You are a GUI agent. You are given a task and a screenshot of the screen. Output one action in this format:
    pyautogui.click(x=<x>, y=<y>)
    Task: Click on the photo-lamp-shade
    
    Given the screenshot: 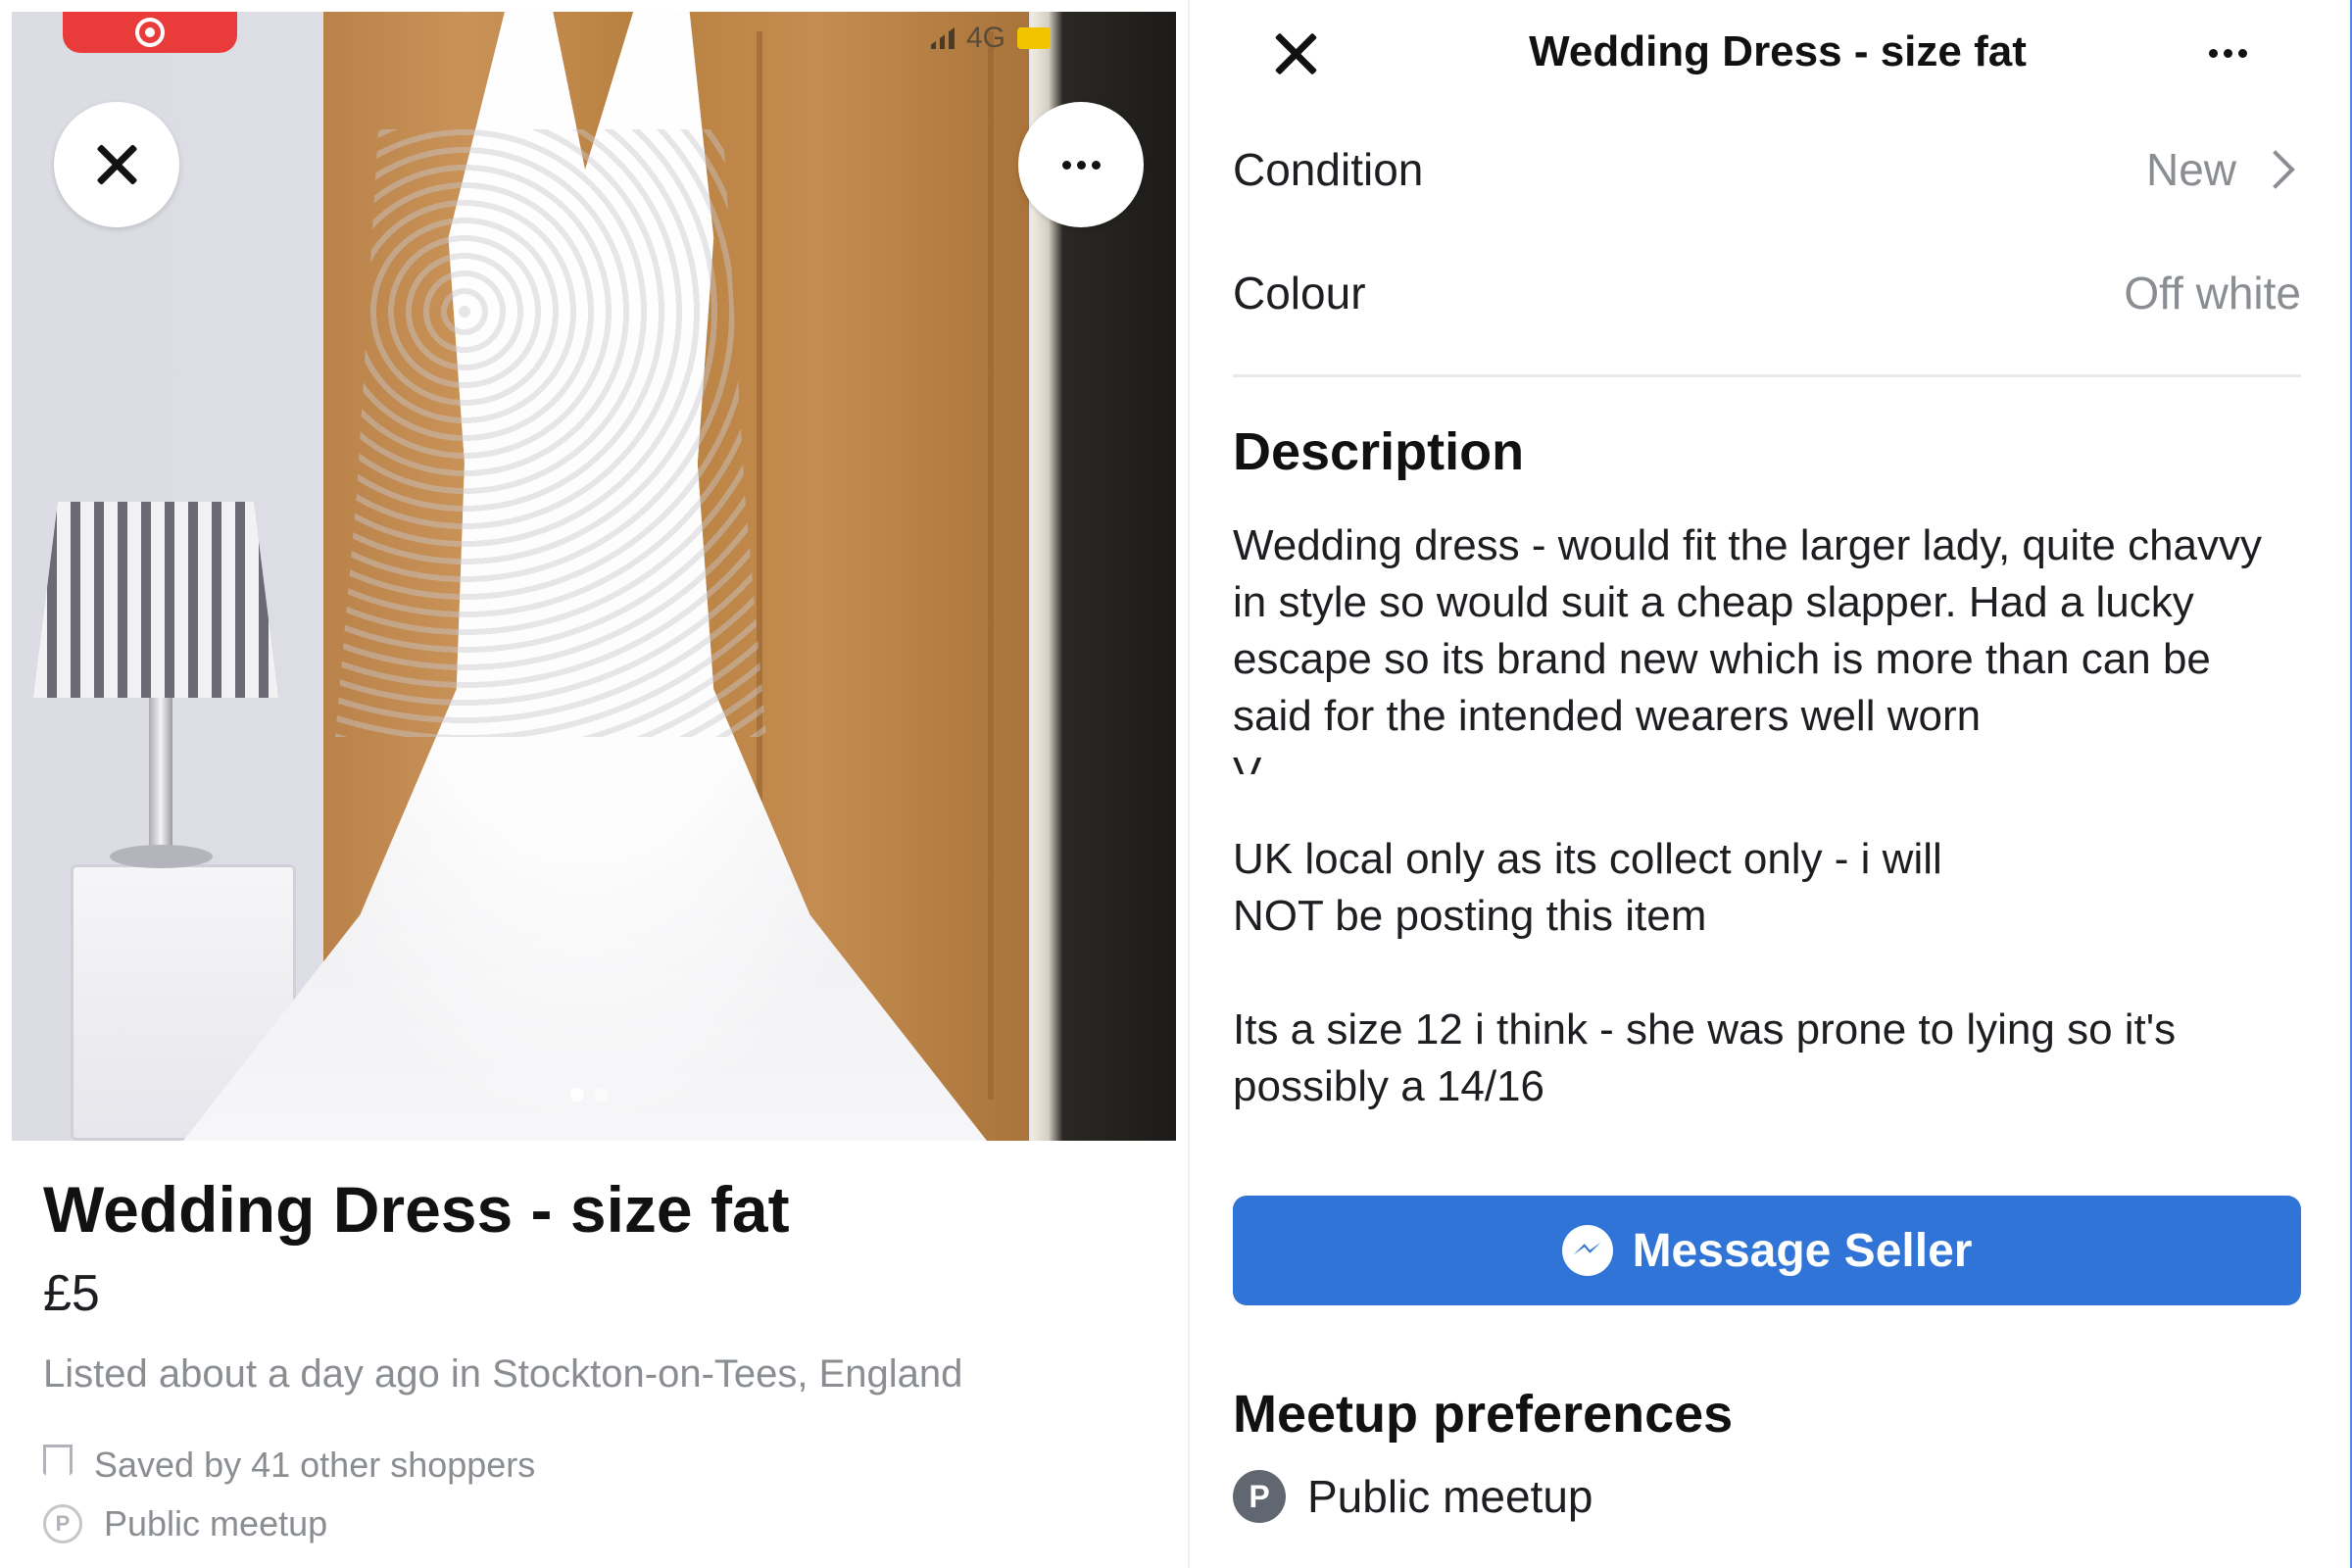 What is the action you would take?
    pyautogui.click(x=156, y=600)
    